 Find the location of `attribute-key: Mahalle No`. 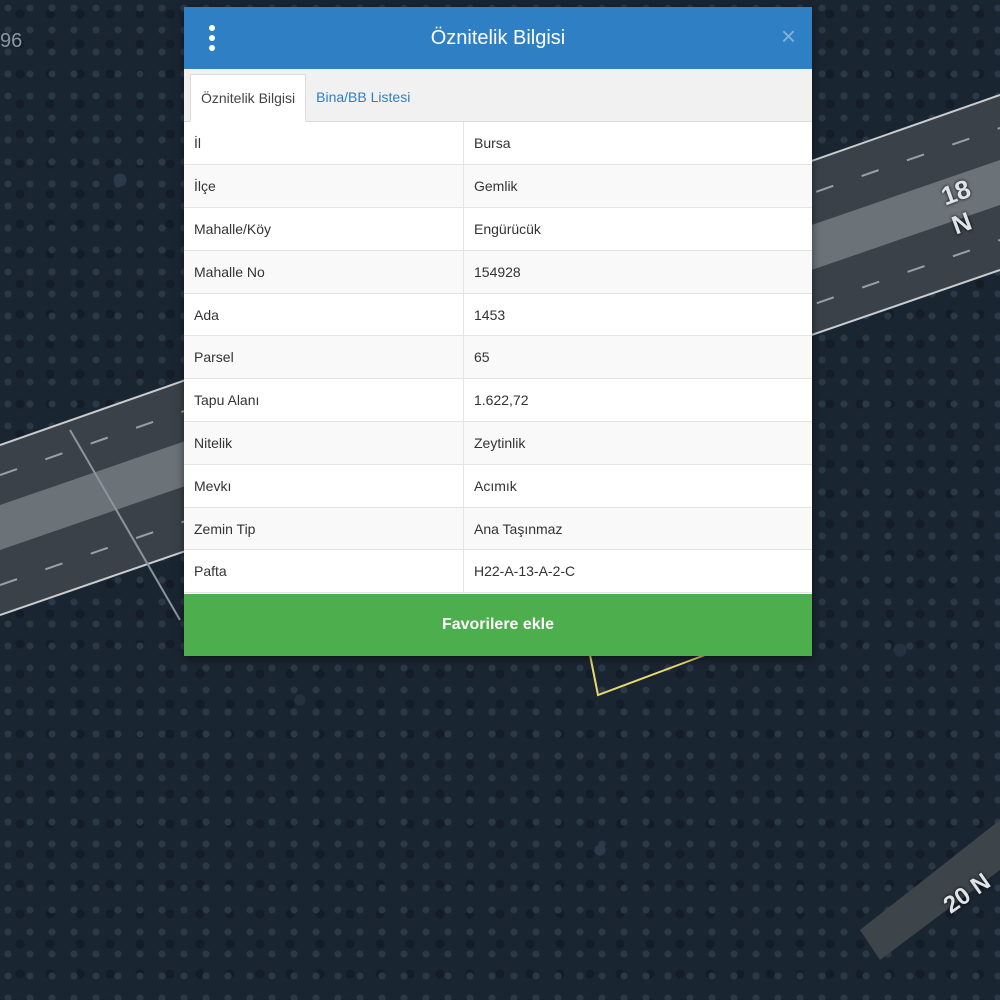

attribute-key: Mahalle No is located at coordinates (324, 272).